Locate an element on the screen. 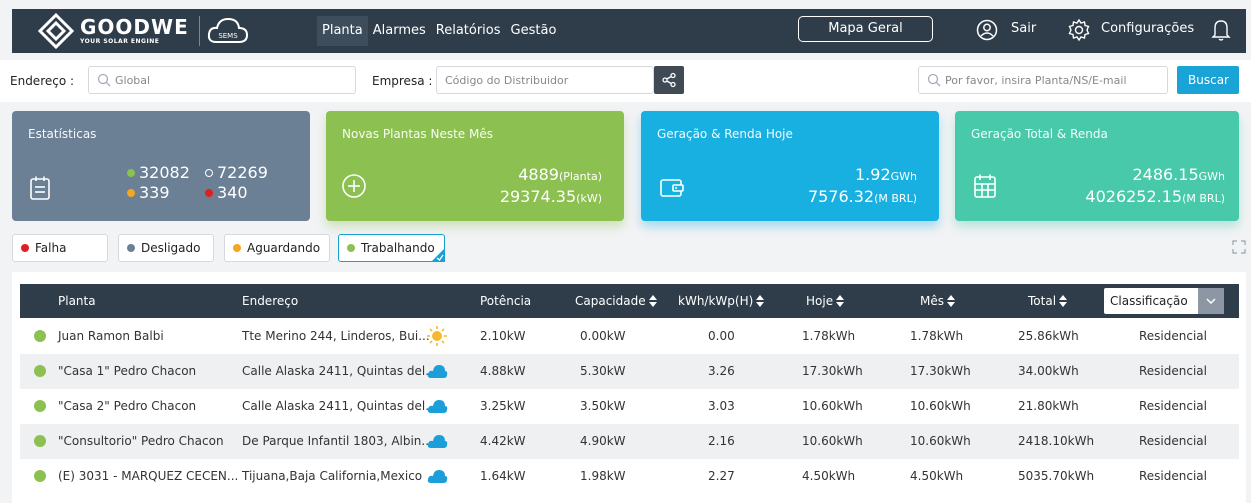  share-button is located at coordinates (669, 80).